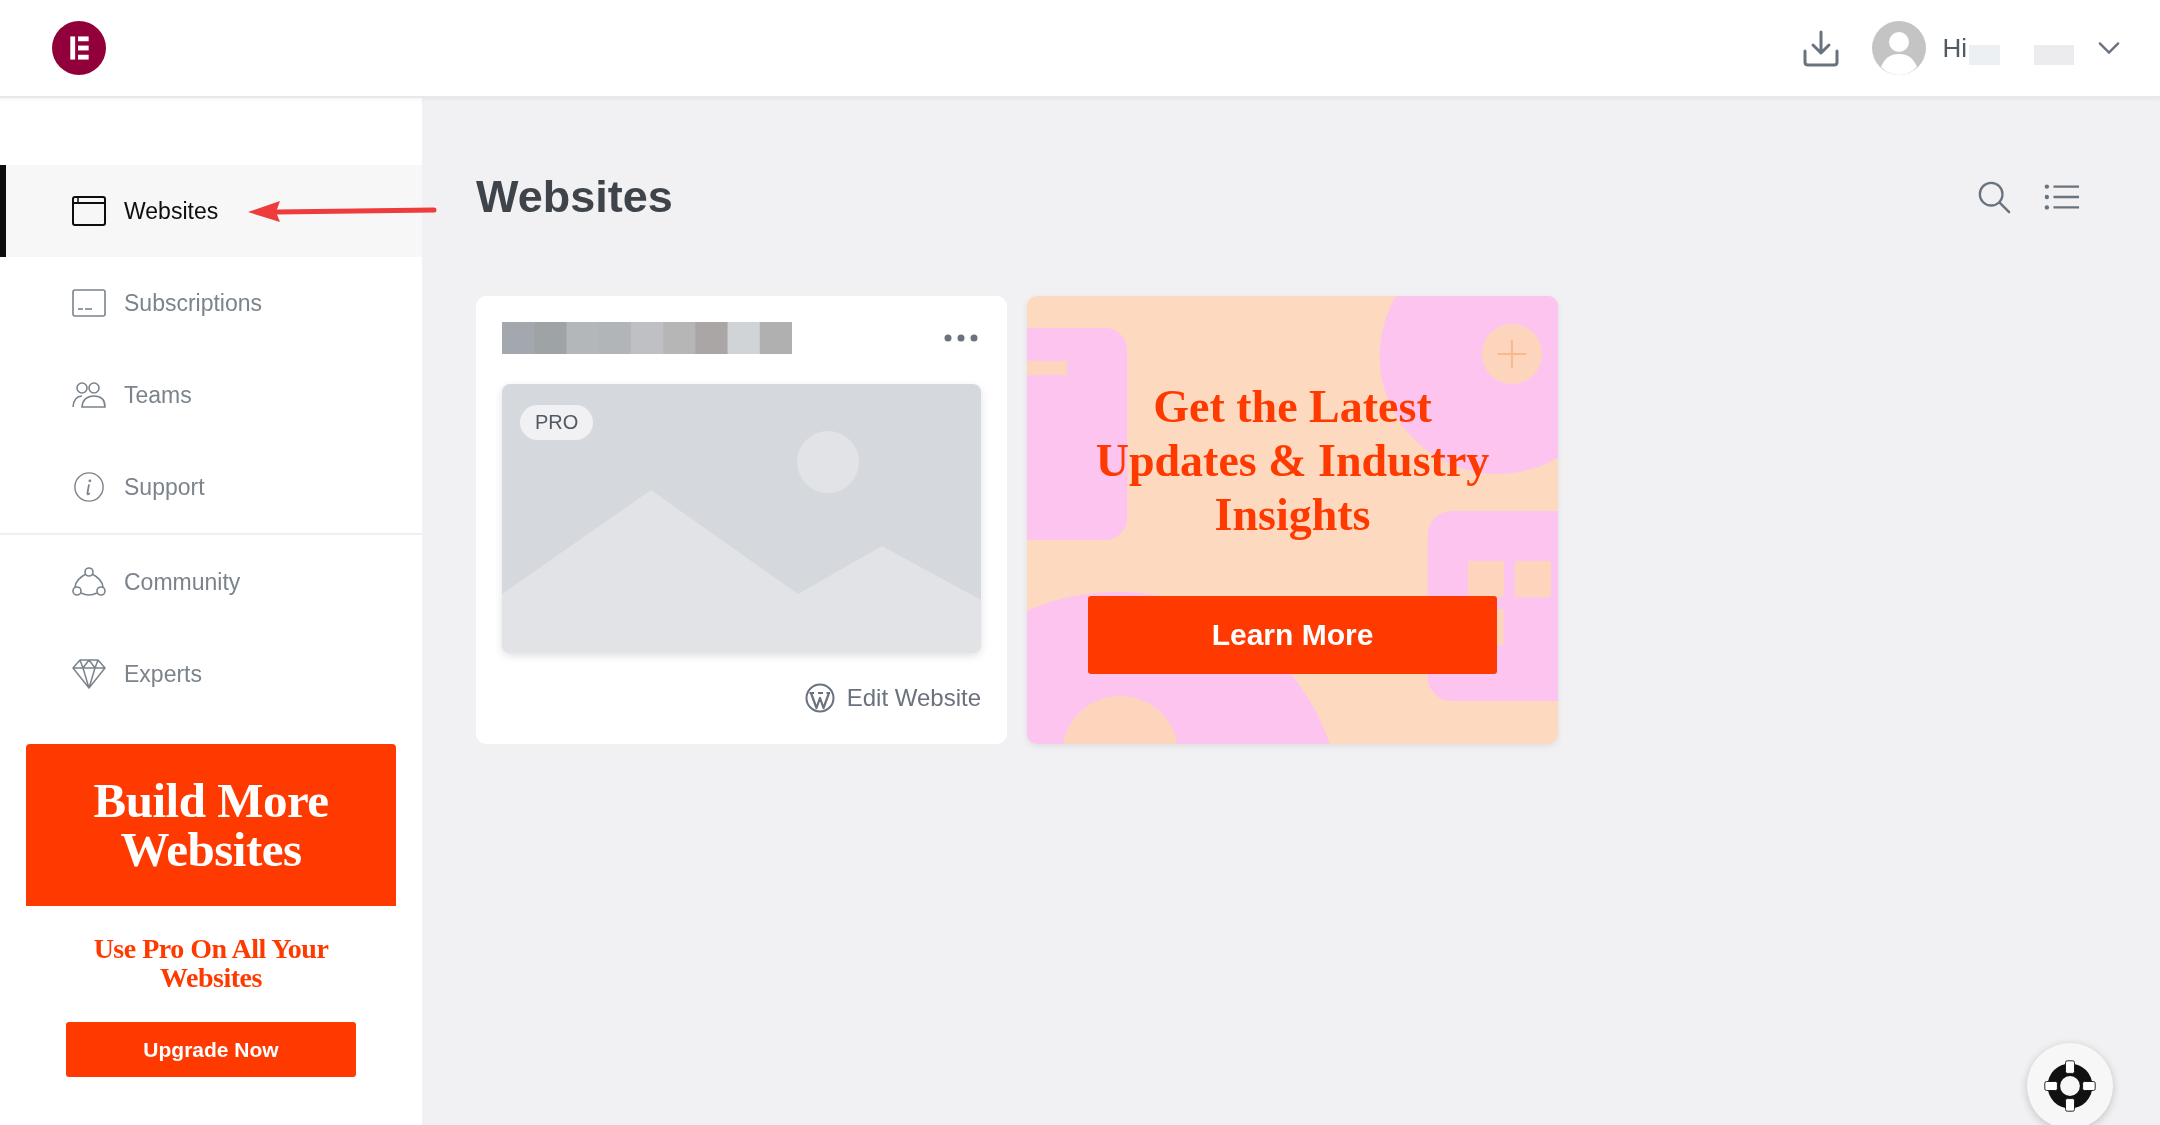  What do you see at coordinates (89, 395) in the screenshot?
I see `people-icon` at bounding box center [89, 395].